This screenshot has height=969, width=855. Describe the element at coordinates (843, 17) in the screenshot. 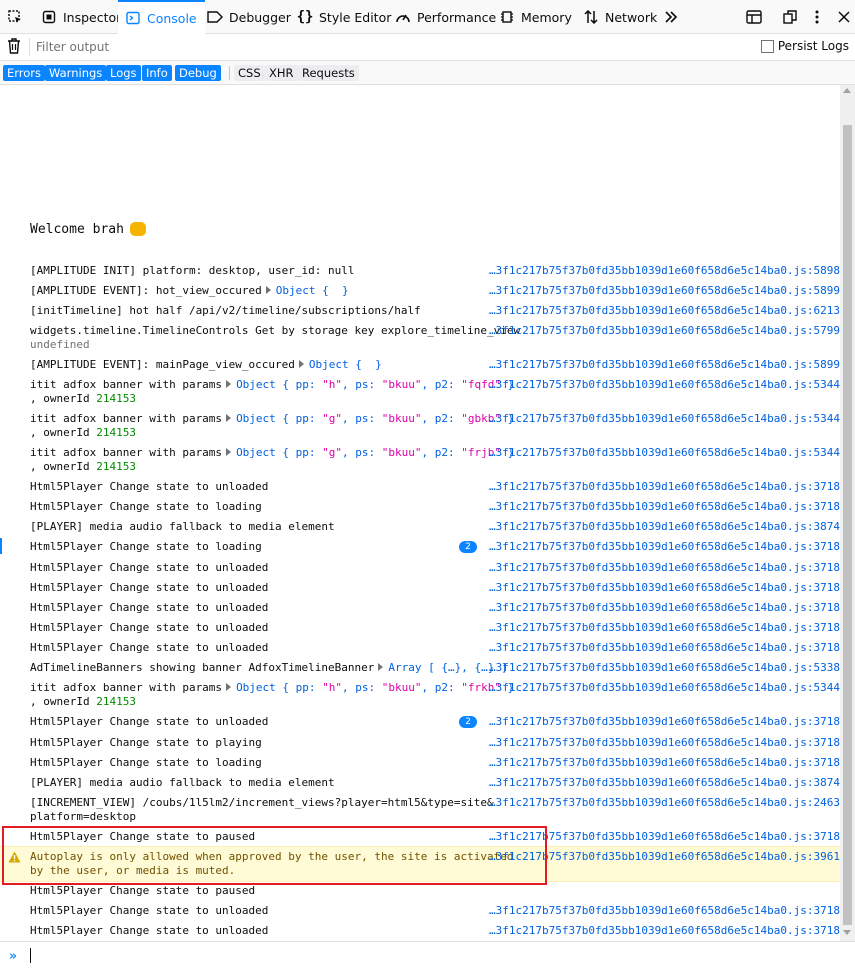

I see `close-icon` at that location.